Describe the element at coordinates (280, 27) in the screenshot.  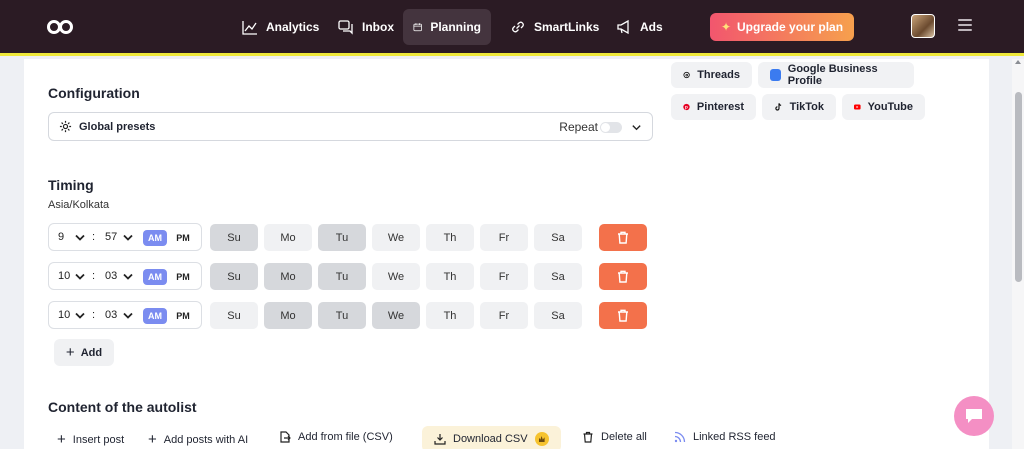
I see `nav-analytics: Analytics` at that location.